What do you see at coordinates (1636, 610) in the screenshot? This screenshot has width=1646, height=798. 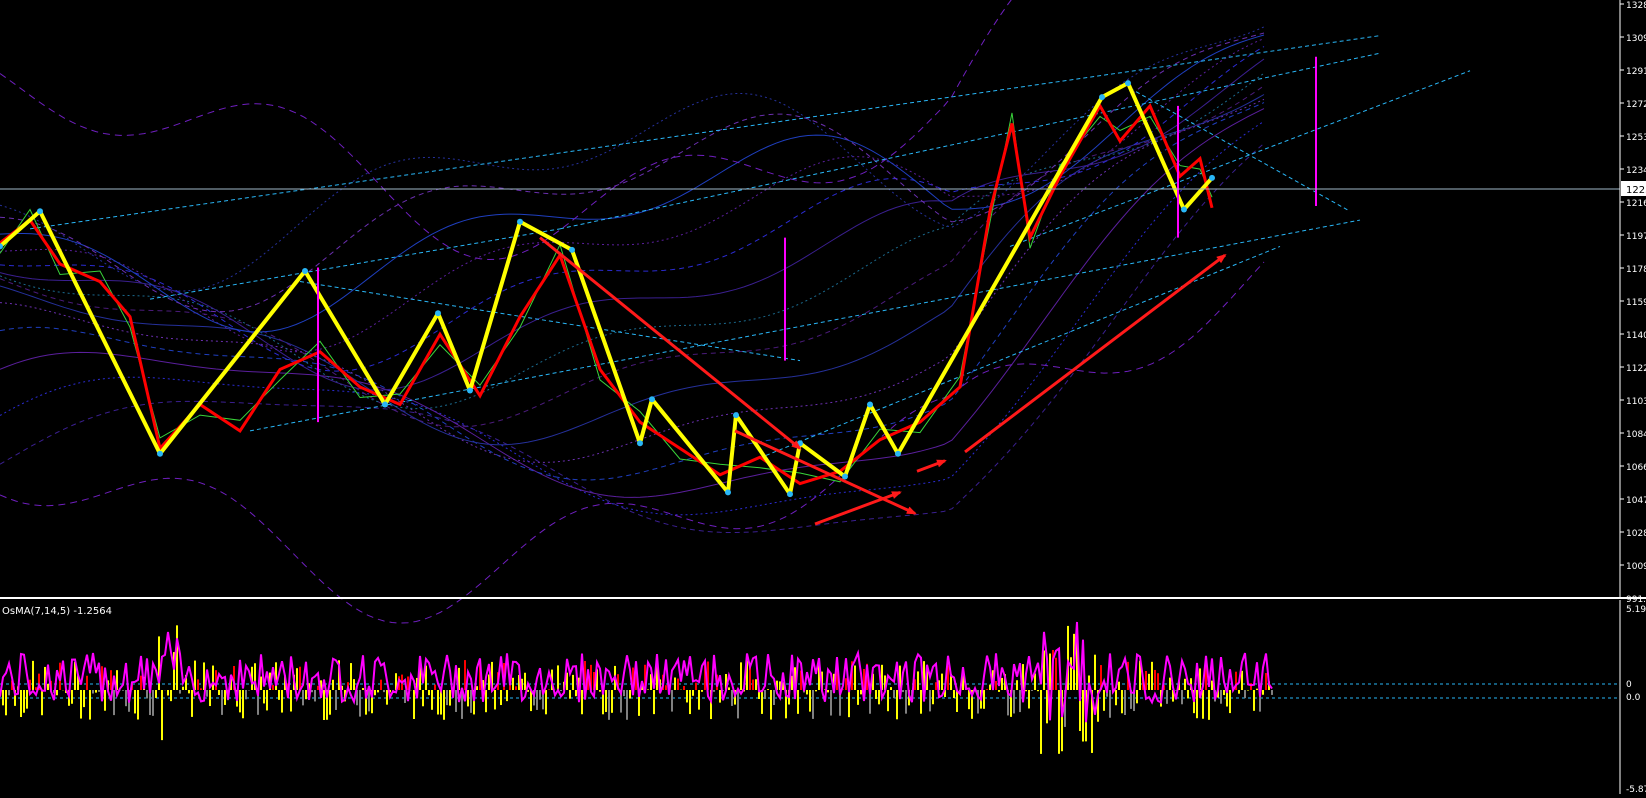 I see `osma-tick-max: 5.196` at bounding box center [1636, 610].